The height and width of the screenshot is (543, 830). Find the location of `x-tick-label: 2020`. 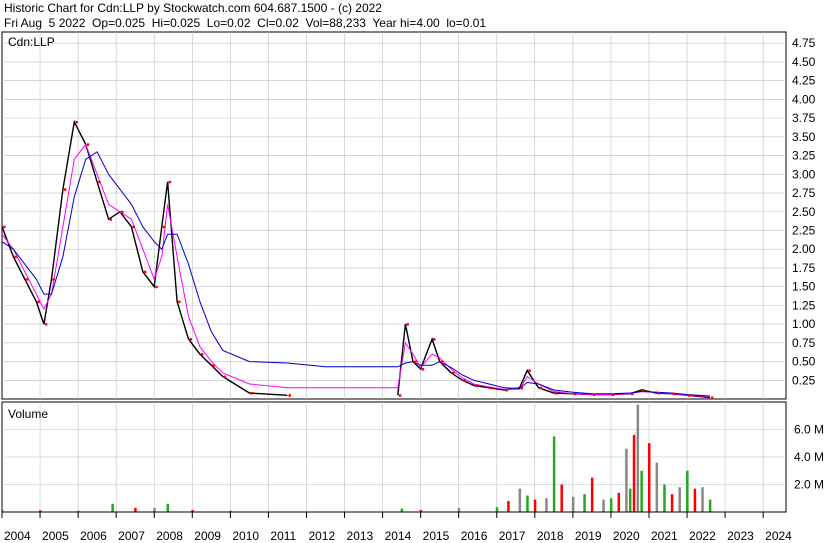

x-tick-label: 2020 is located at coordinates (626, 536).